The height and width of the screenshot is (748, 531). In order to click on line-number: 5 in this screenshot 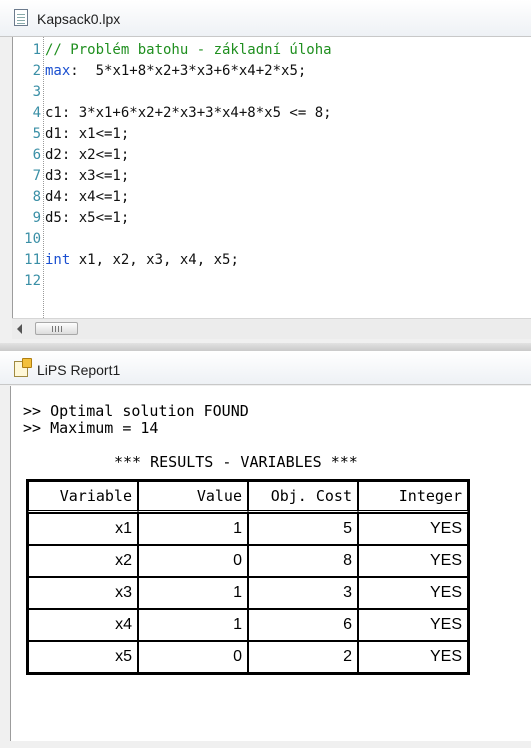, I will do `click(36, 134)`.